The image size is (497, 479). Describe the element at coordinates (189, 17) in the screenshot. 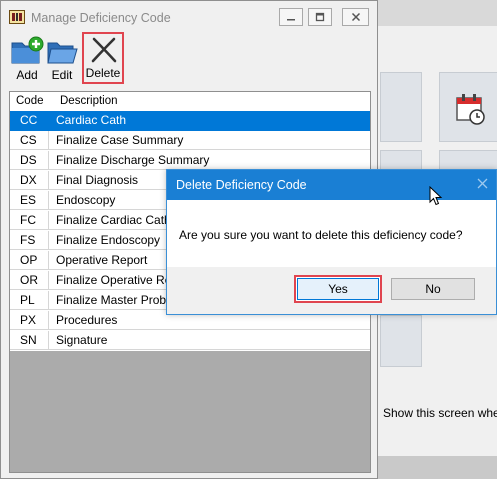

I see `window-titlebar: Manage Deficiency Code` at that location.